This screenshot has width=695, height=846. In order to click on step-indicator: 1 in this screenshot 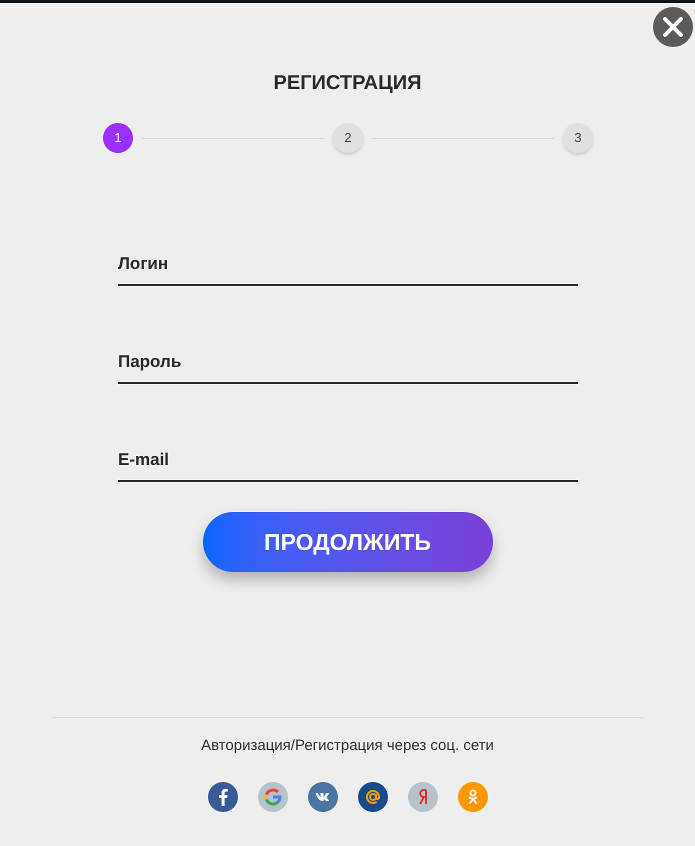, I will do `click(118, 138)`.